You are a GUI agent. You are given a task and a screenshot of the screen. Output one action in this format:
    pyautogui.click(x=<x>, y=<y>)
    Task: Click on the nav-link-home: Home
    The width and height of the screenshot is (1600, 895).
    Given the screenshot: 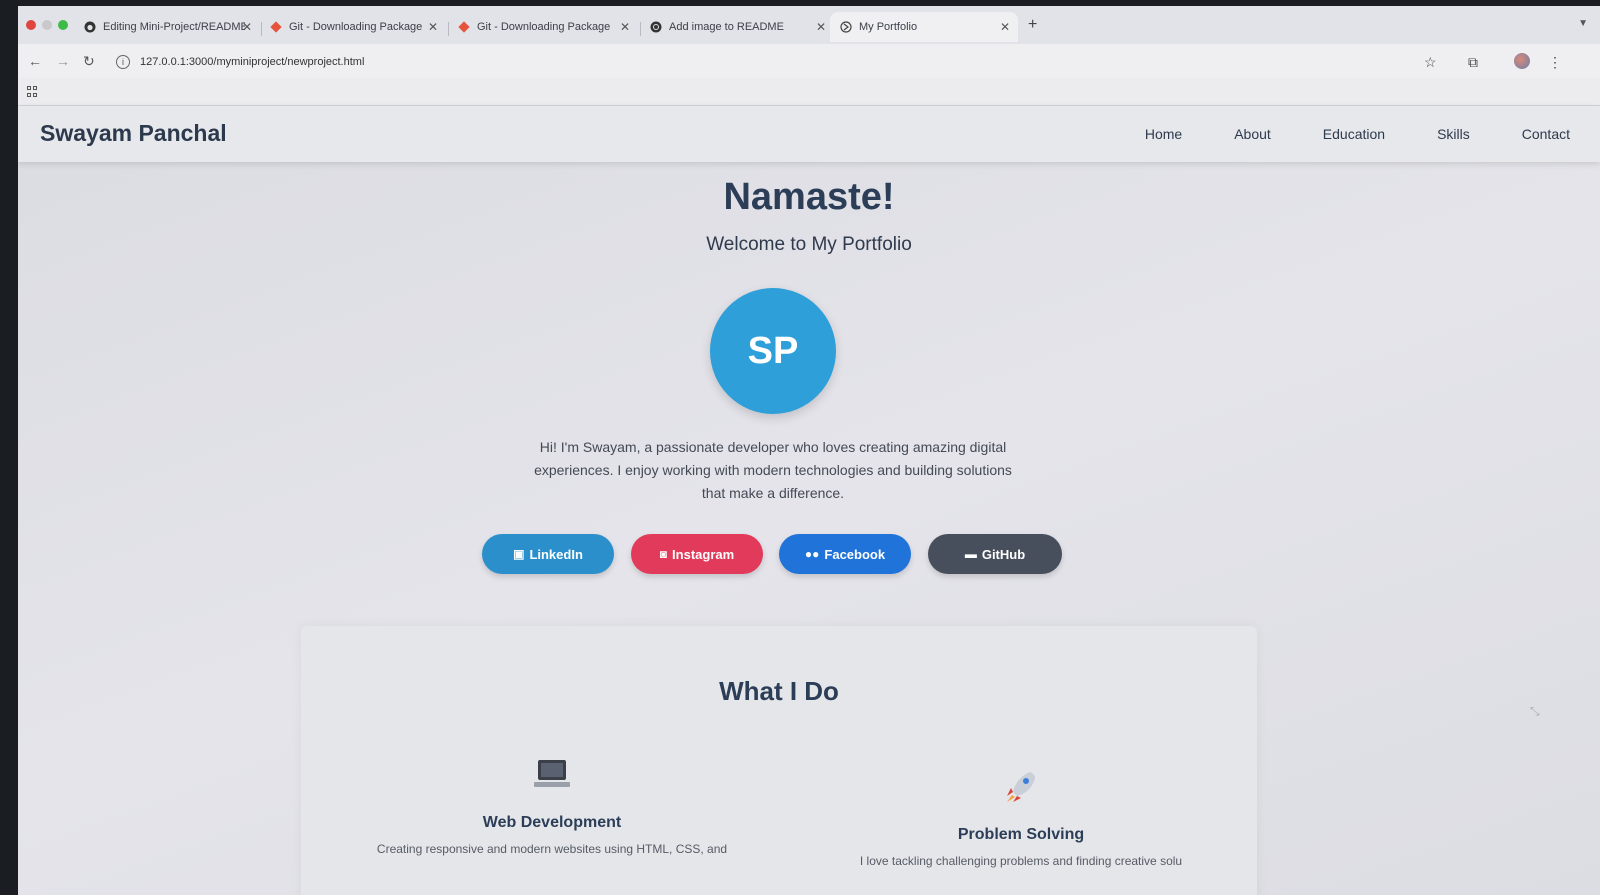 What is the action you would take?
    pyautogui.click(x=1163, y=134)
    